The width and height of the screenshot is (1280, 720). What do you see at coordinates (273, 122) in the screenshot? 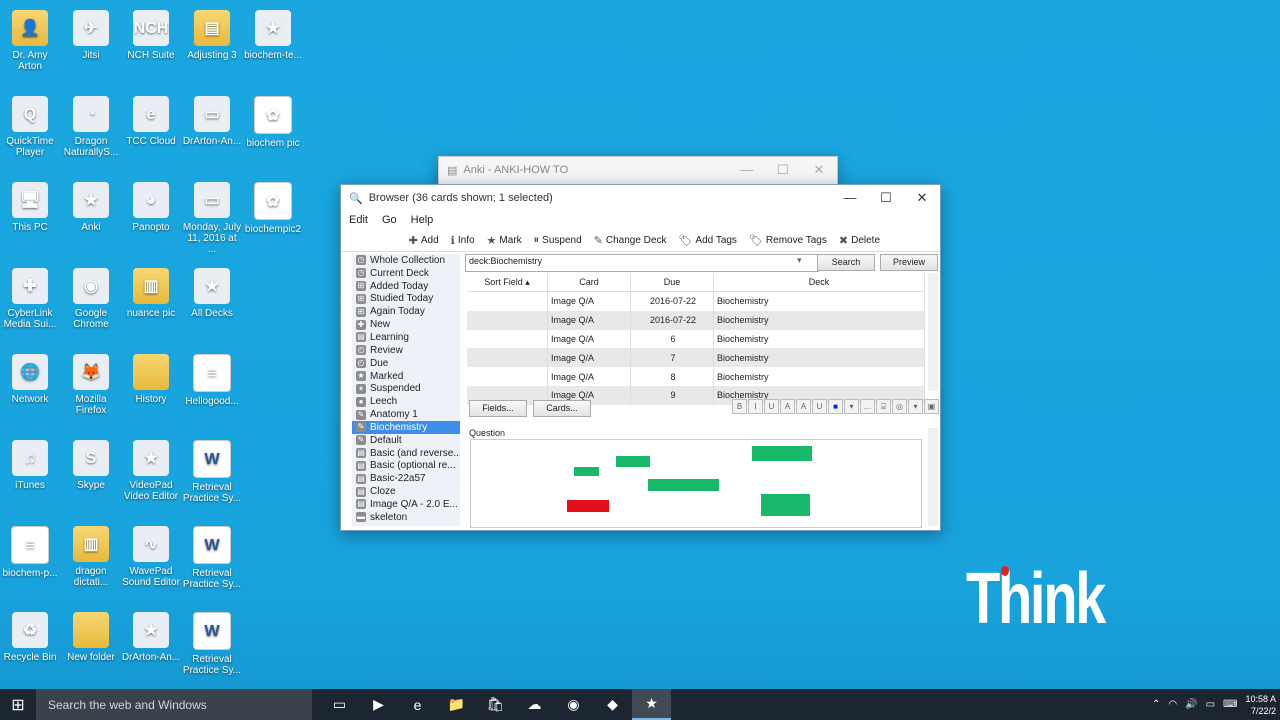
I see `desktop-icon: ✿ biochem pic` at bounding box center [273, 122].